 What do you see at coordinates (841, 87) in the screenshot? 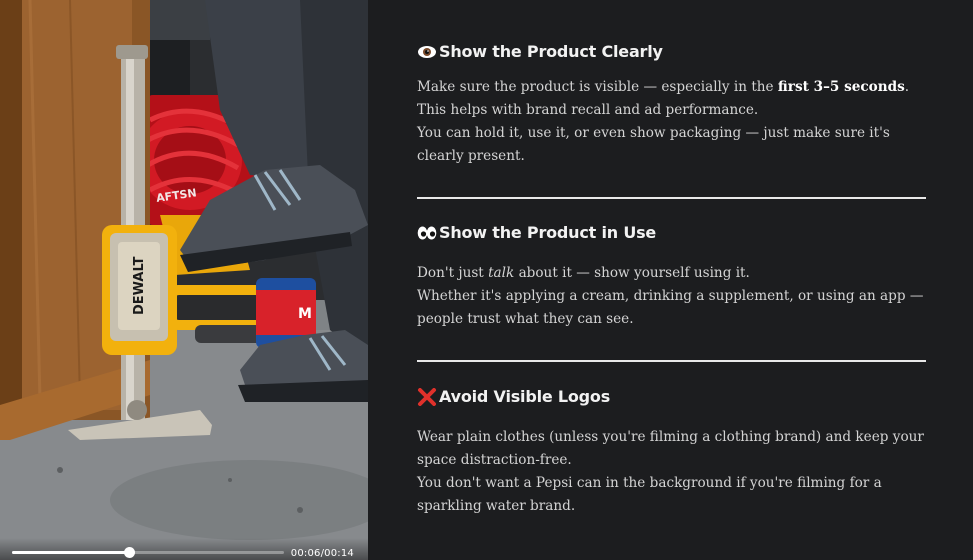
I see `emphasis-text: first 3–5 seconds` at bounding box center [841, 87].